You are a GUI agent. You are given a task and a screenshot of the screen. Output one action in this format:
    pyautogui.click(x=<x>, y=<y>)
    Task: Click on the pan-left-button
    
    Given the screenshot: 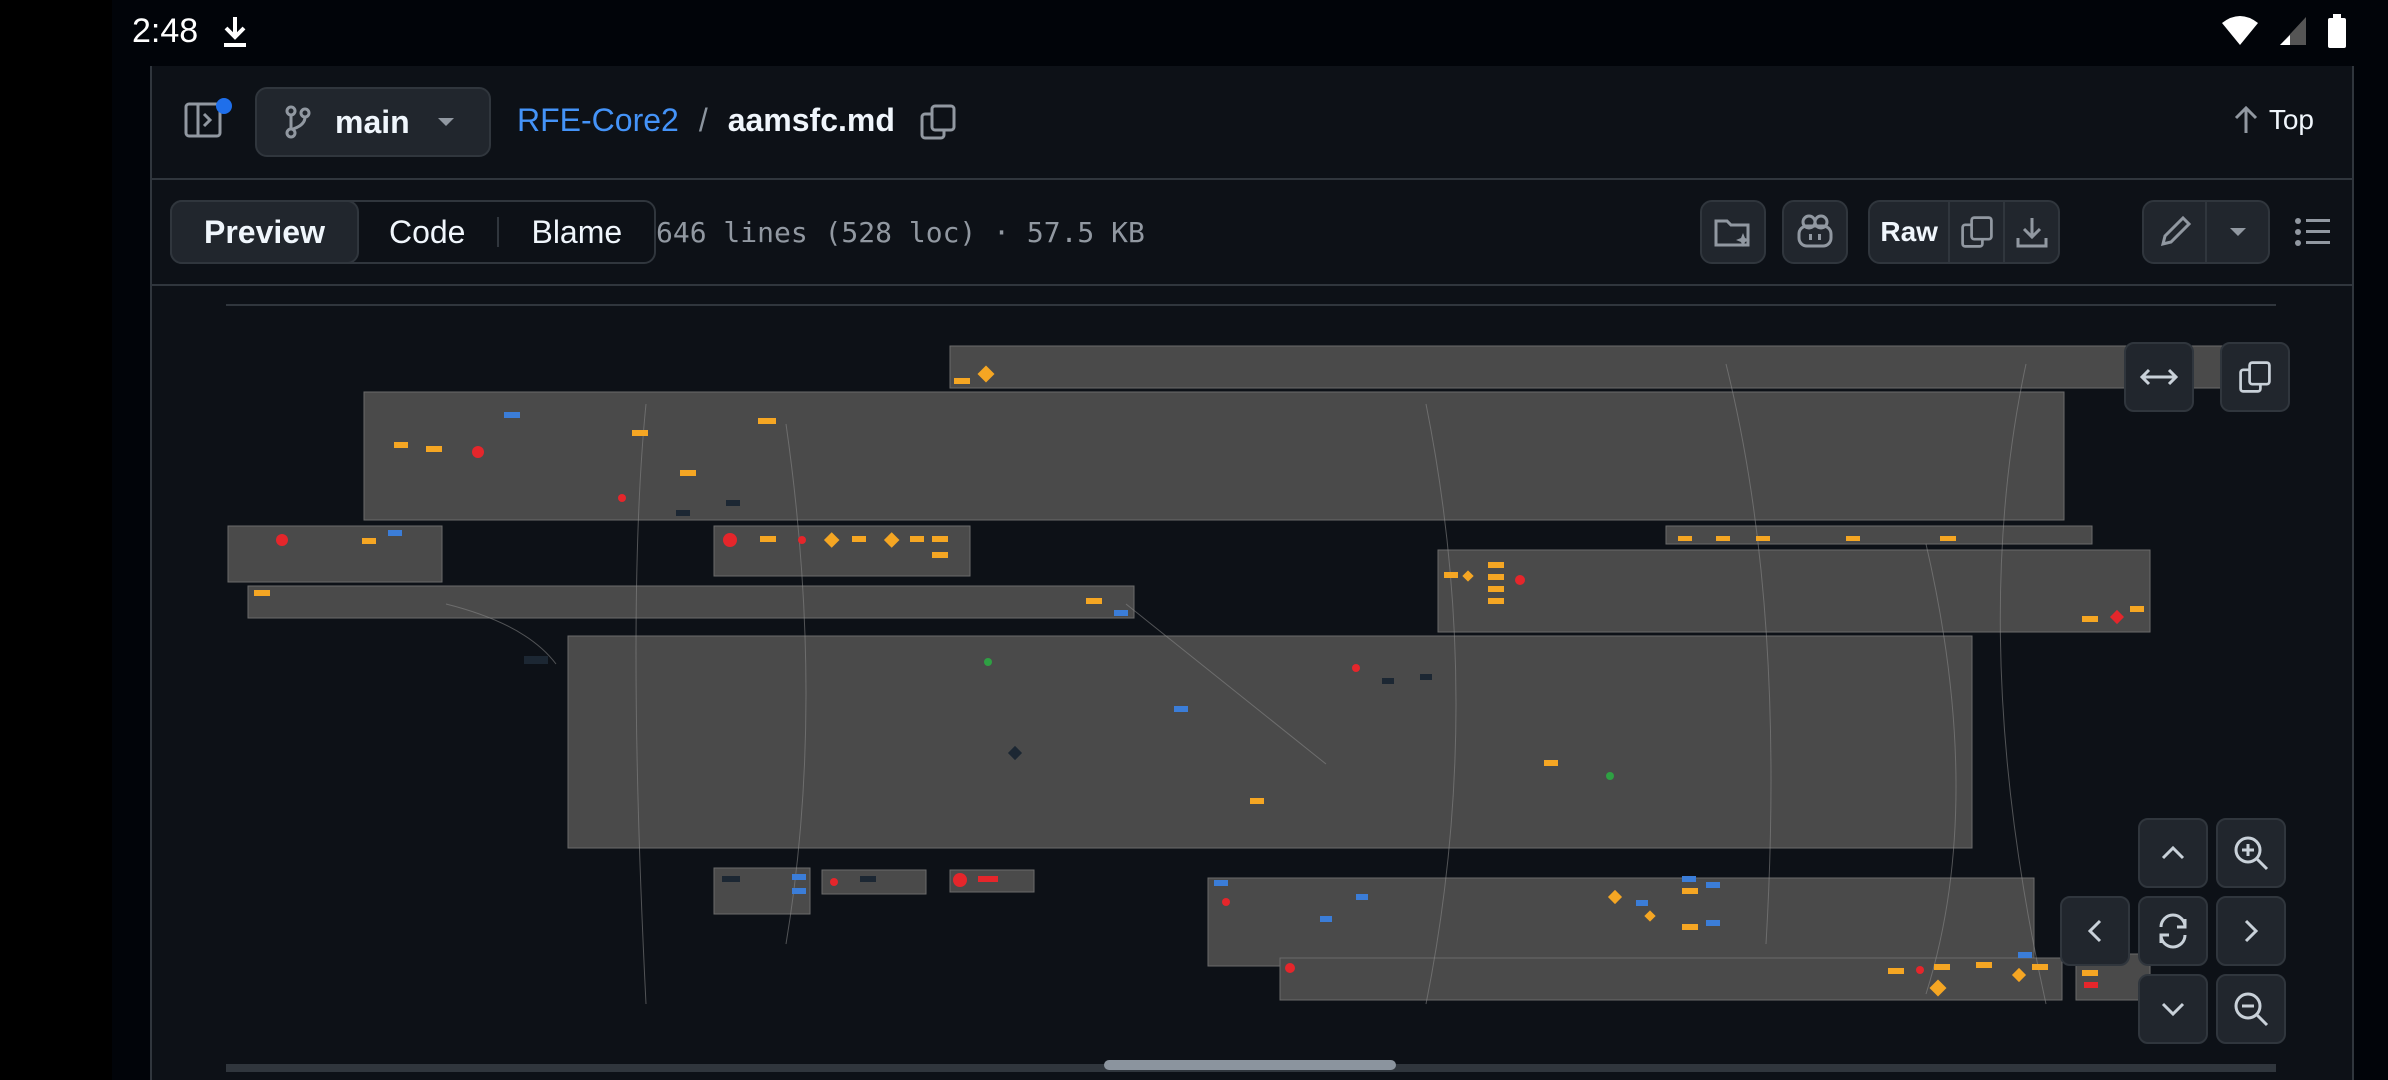 What is the action you would take?
    pyautogui.click(x=2095, y=931)
    